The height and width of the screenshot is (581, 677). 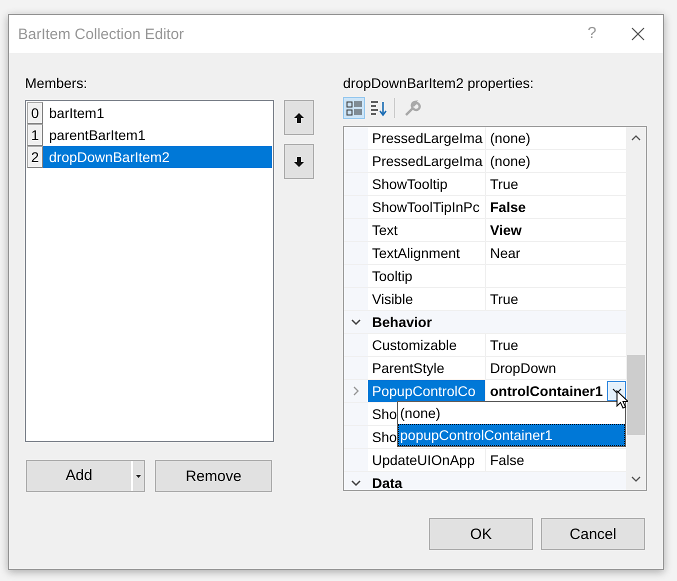 What do you see at coordinates (638, 34) in the screenshot?
I see `close-icon` at bounding box center [638, 34].